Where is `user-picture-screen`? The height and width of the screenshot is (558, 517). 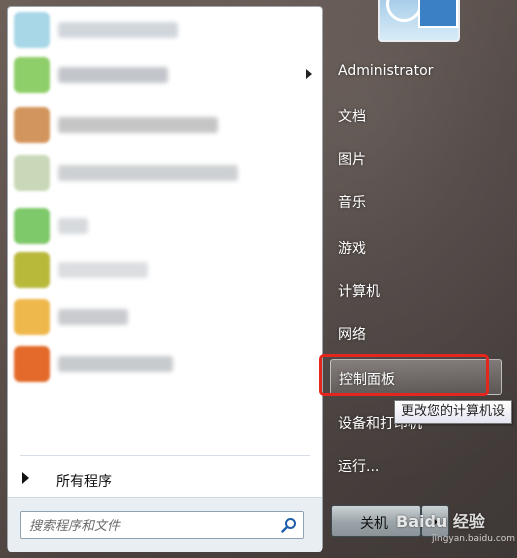
user-picture-screen is located at coordinates (438, 14).